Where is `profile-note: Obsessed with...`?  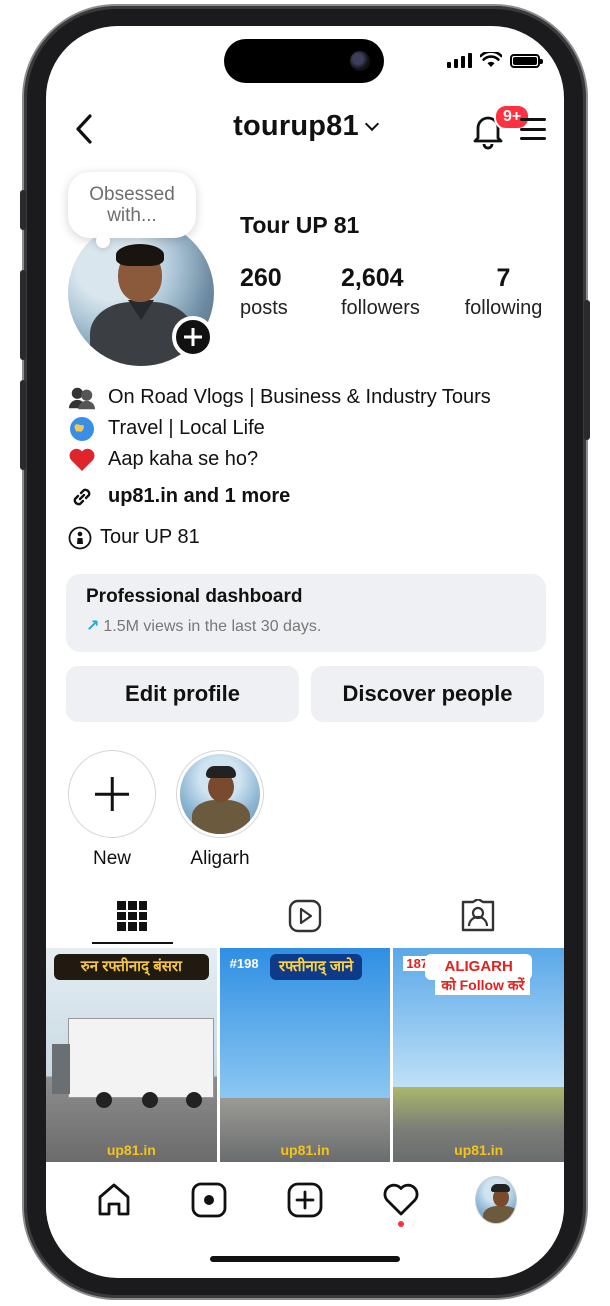 profile-note: Obsessed with... is located at coordinates (132, 210).